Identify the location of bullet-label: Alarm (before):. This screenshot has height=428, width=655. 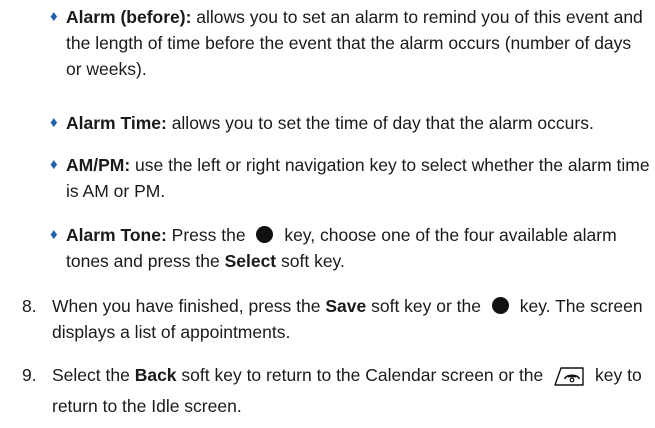
(129, 17).